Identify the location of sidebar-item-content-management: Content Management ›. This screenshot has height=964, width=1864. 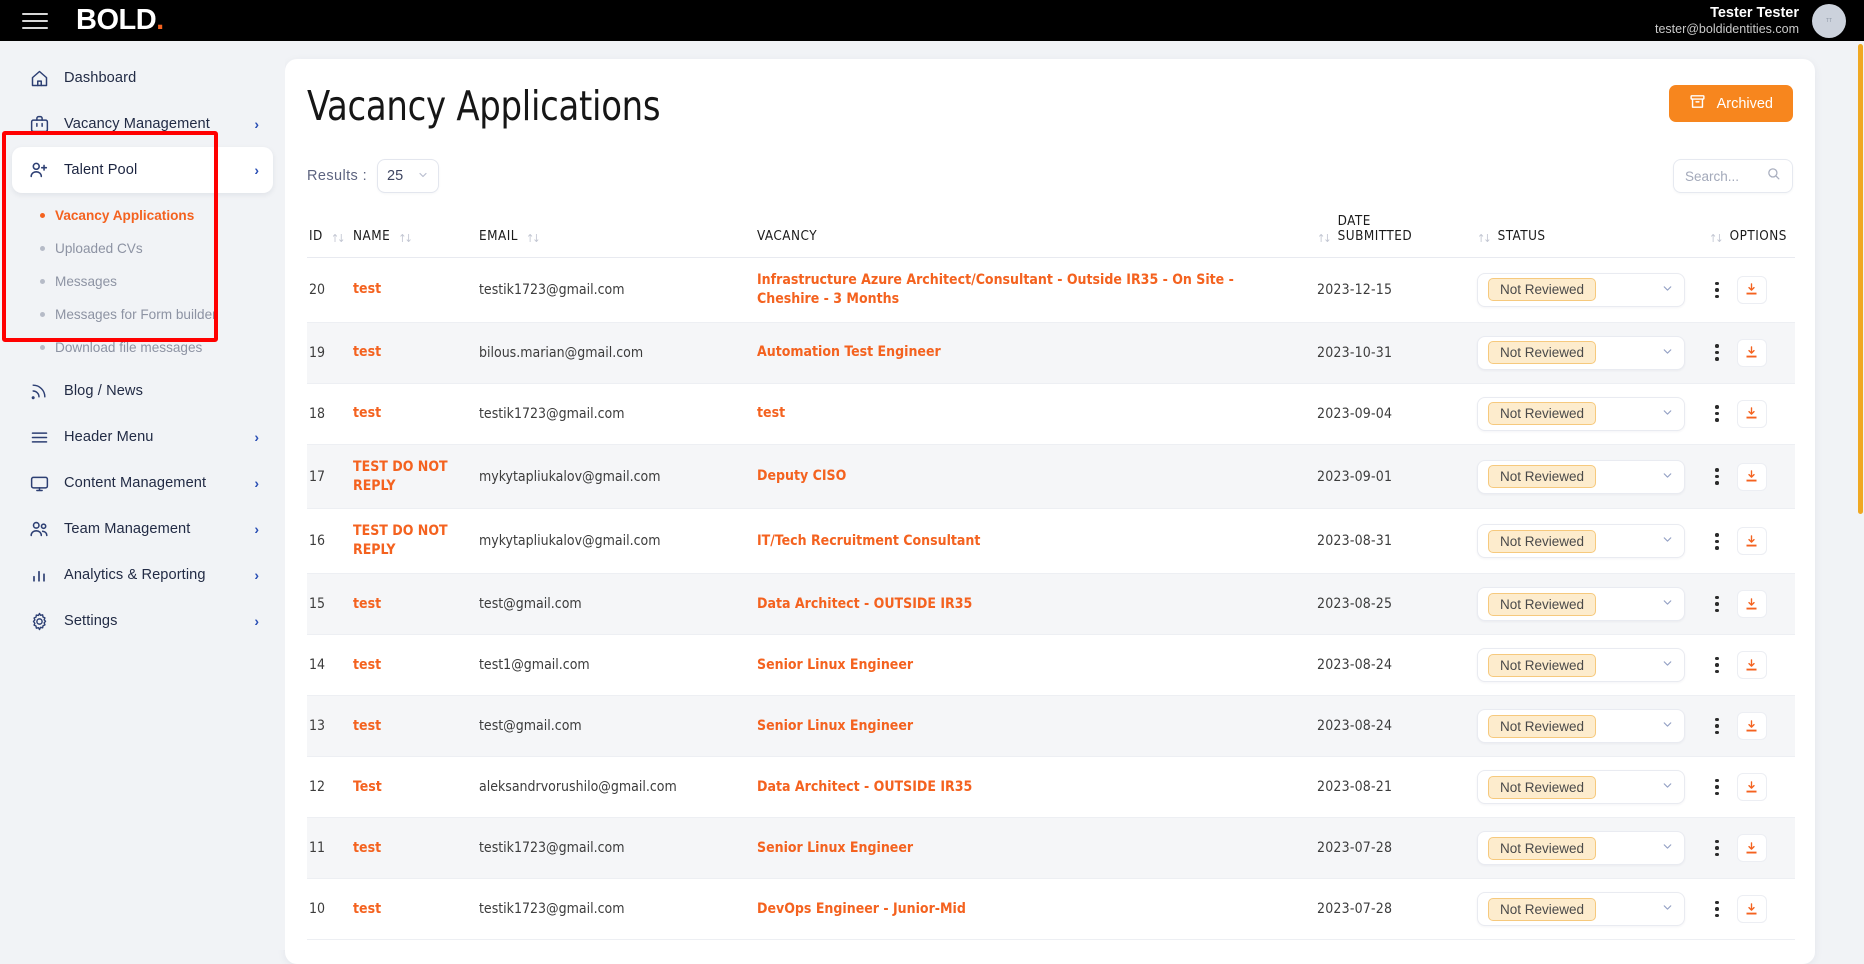
(142, 483).